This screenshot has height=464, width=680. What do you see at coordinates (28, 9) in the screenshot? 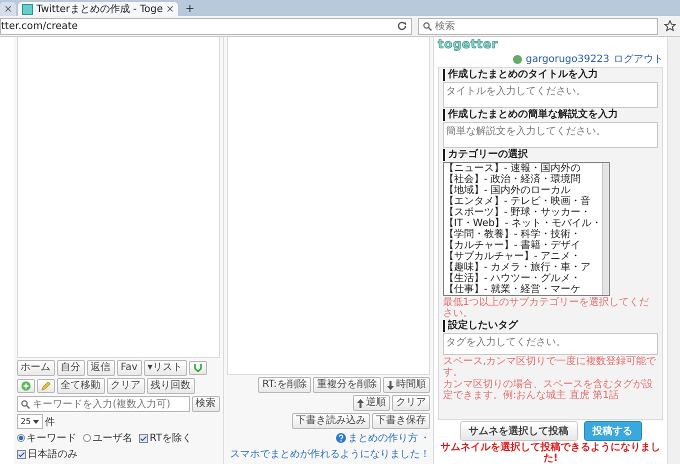
I see `favicon-icon` at bounding box center [28, 9].